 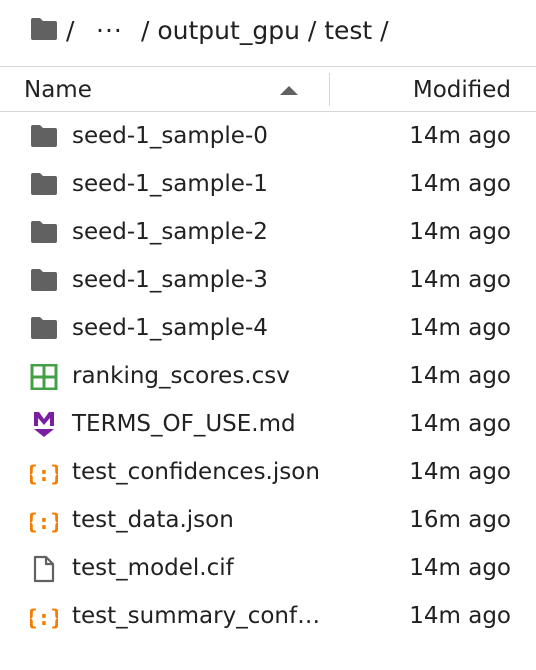 I want to click on file-row: {:} test_summary_conf… 14m ago, so click(x=268, y=617).